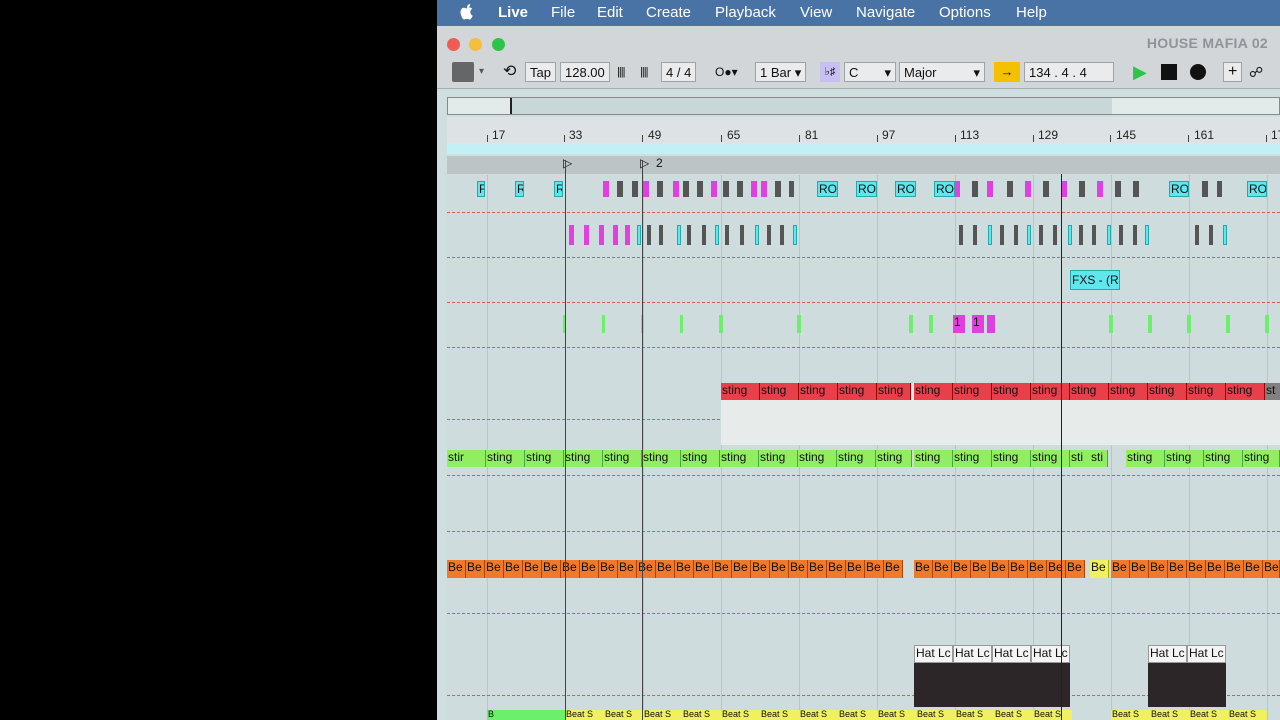 This screenshot has width=1280, height=720. Describe the element at coordinates (466, 458) in the screenshot. I see `clip-sting: stir` at that location.